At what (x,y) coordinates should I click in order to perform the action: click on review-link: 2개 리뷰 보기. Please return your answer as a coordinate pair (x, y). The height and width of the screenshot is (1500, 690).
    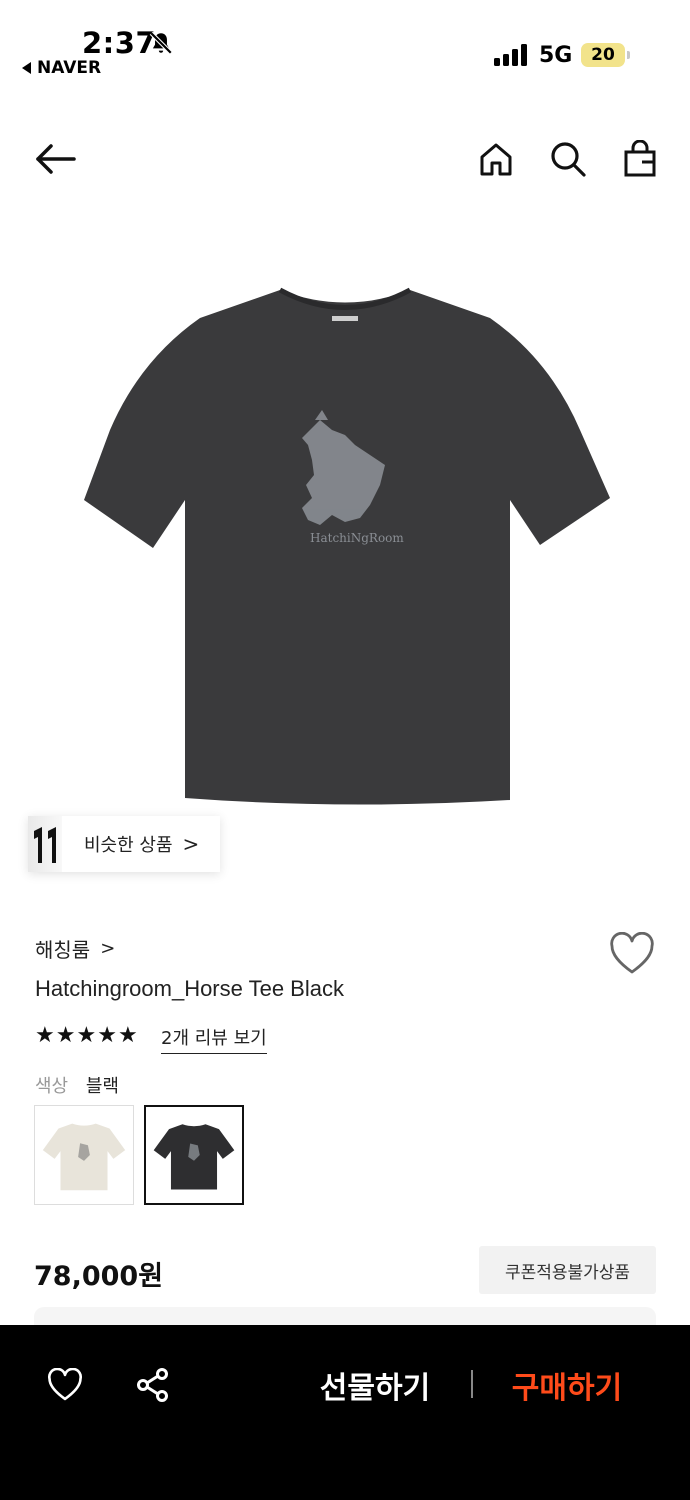
    Looking at the image, I should click on (214, 1039).